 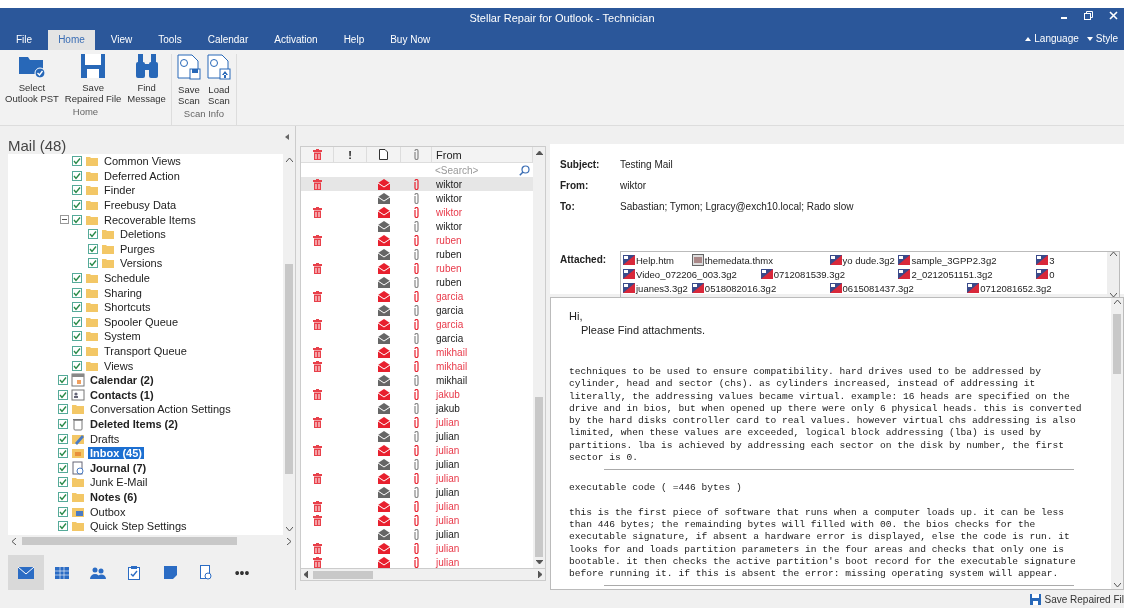 What do you see at coordinates (1106, 38) in the screenshot?
I see `menu-option: Style` at bounding box center [1106, 38].